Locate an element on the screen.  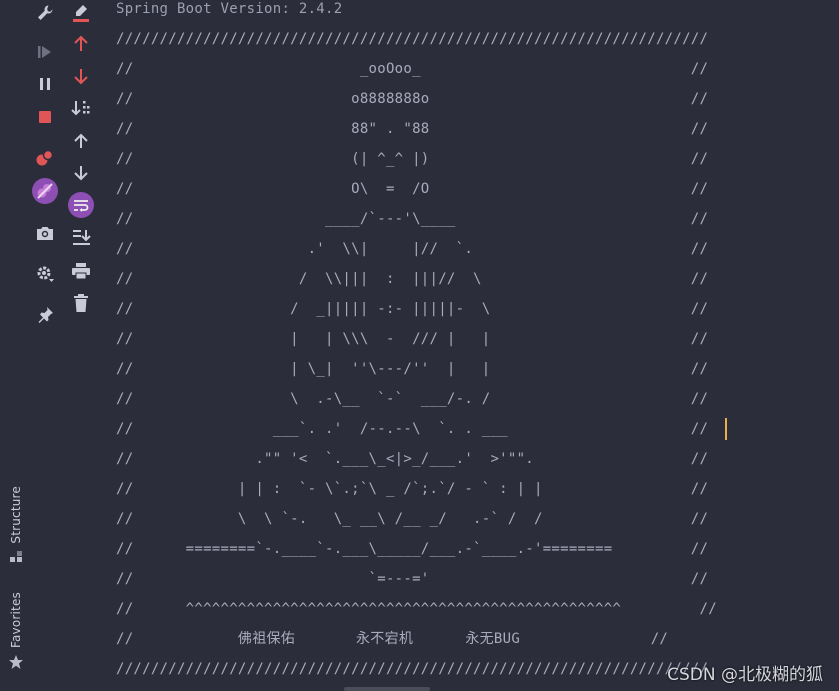
favorites-tab: Favorites is located at coordinates (16, 631).